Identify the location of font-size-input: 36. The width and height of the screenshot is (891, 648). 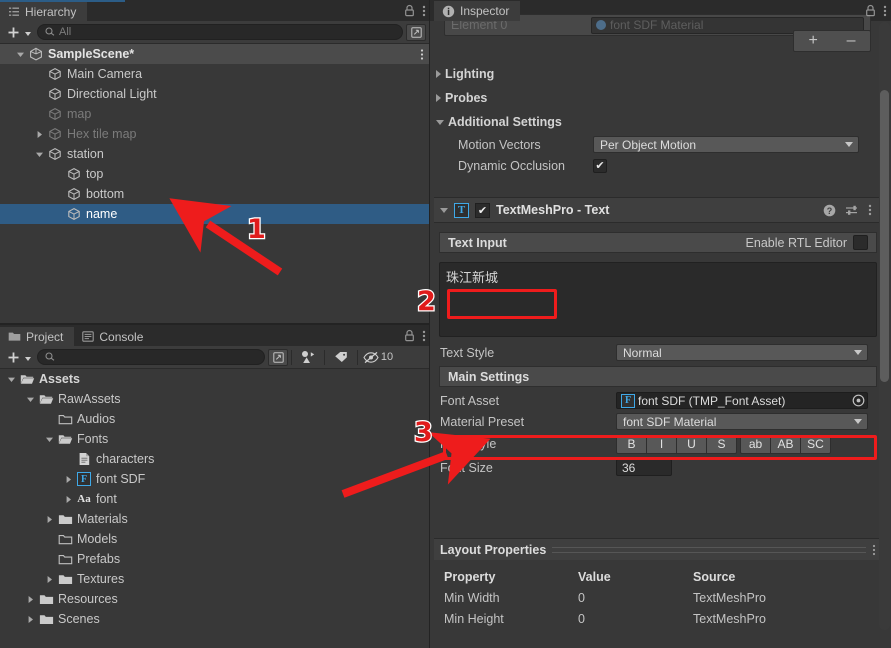
(644, 467).